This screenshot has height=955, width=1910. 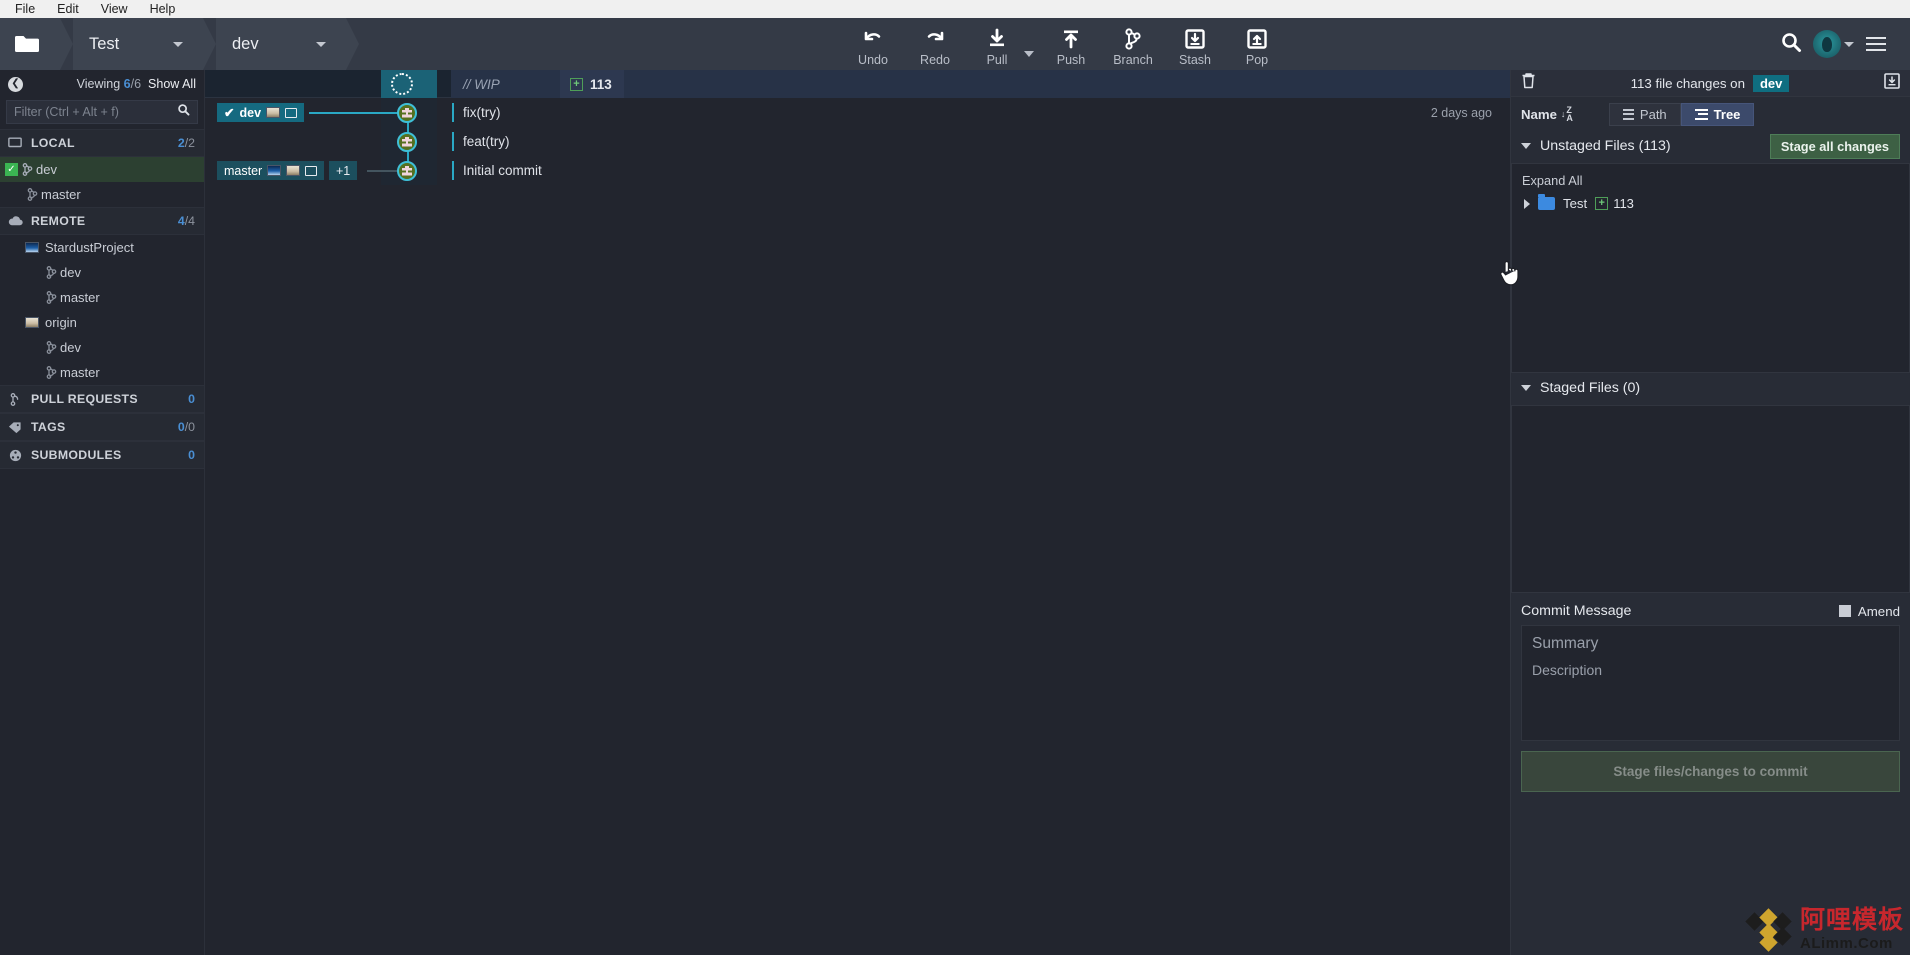 I want to click on pop-button: Pop, so click(x=1257, y=46).